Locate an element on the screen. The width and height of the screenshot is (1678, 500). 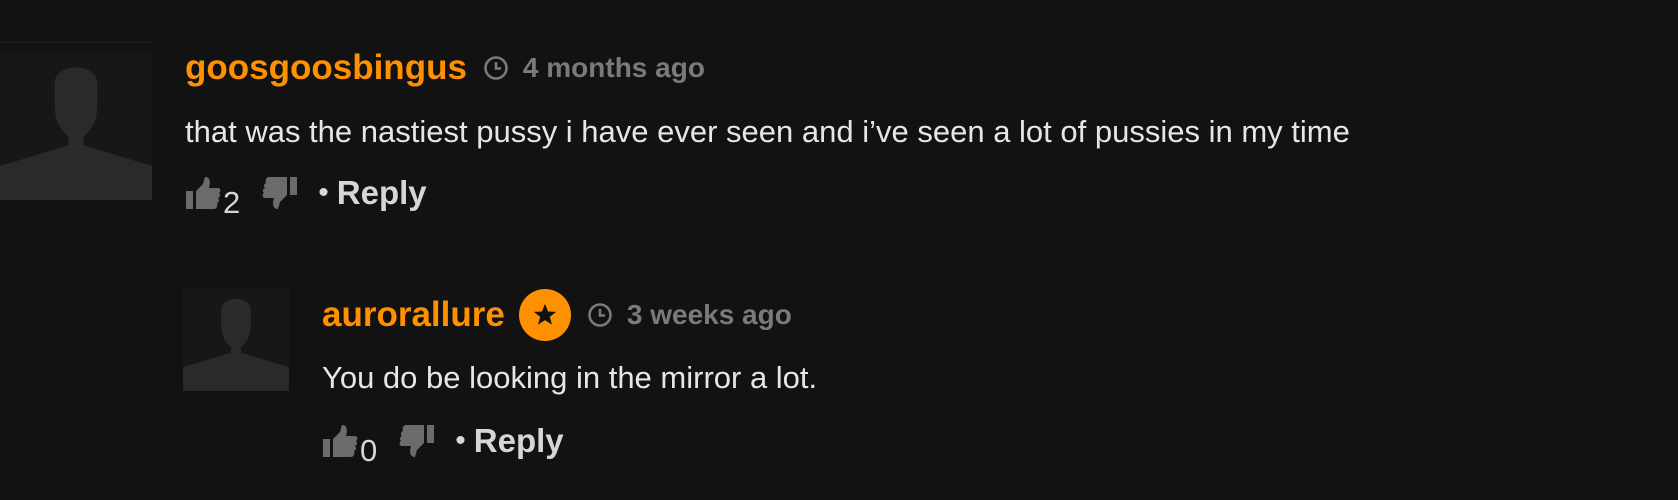
upvote-button: 2 is located at coordinates (212, 197).